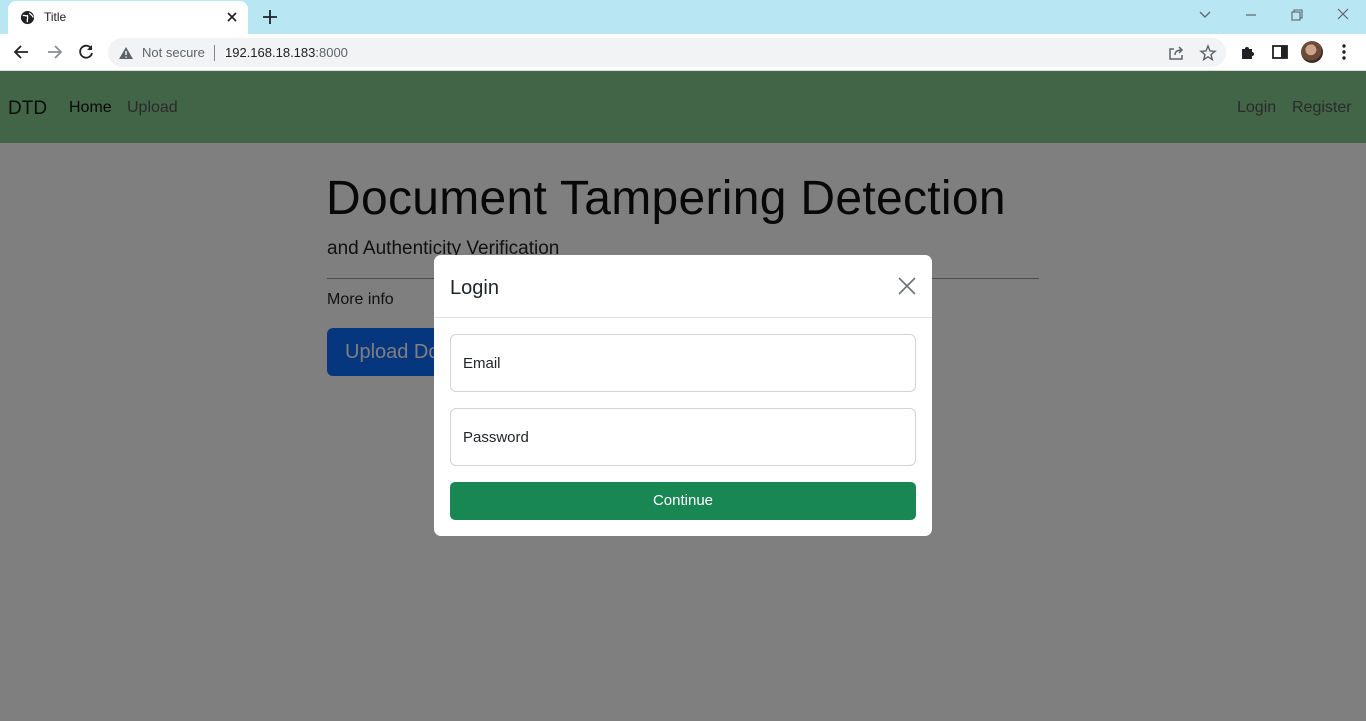 The width and height of the screenshot is (1366, 721). I want to click on omnibox-divider, so click(214, 53).